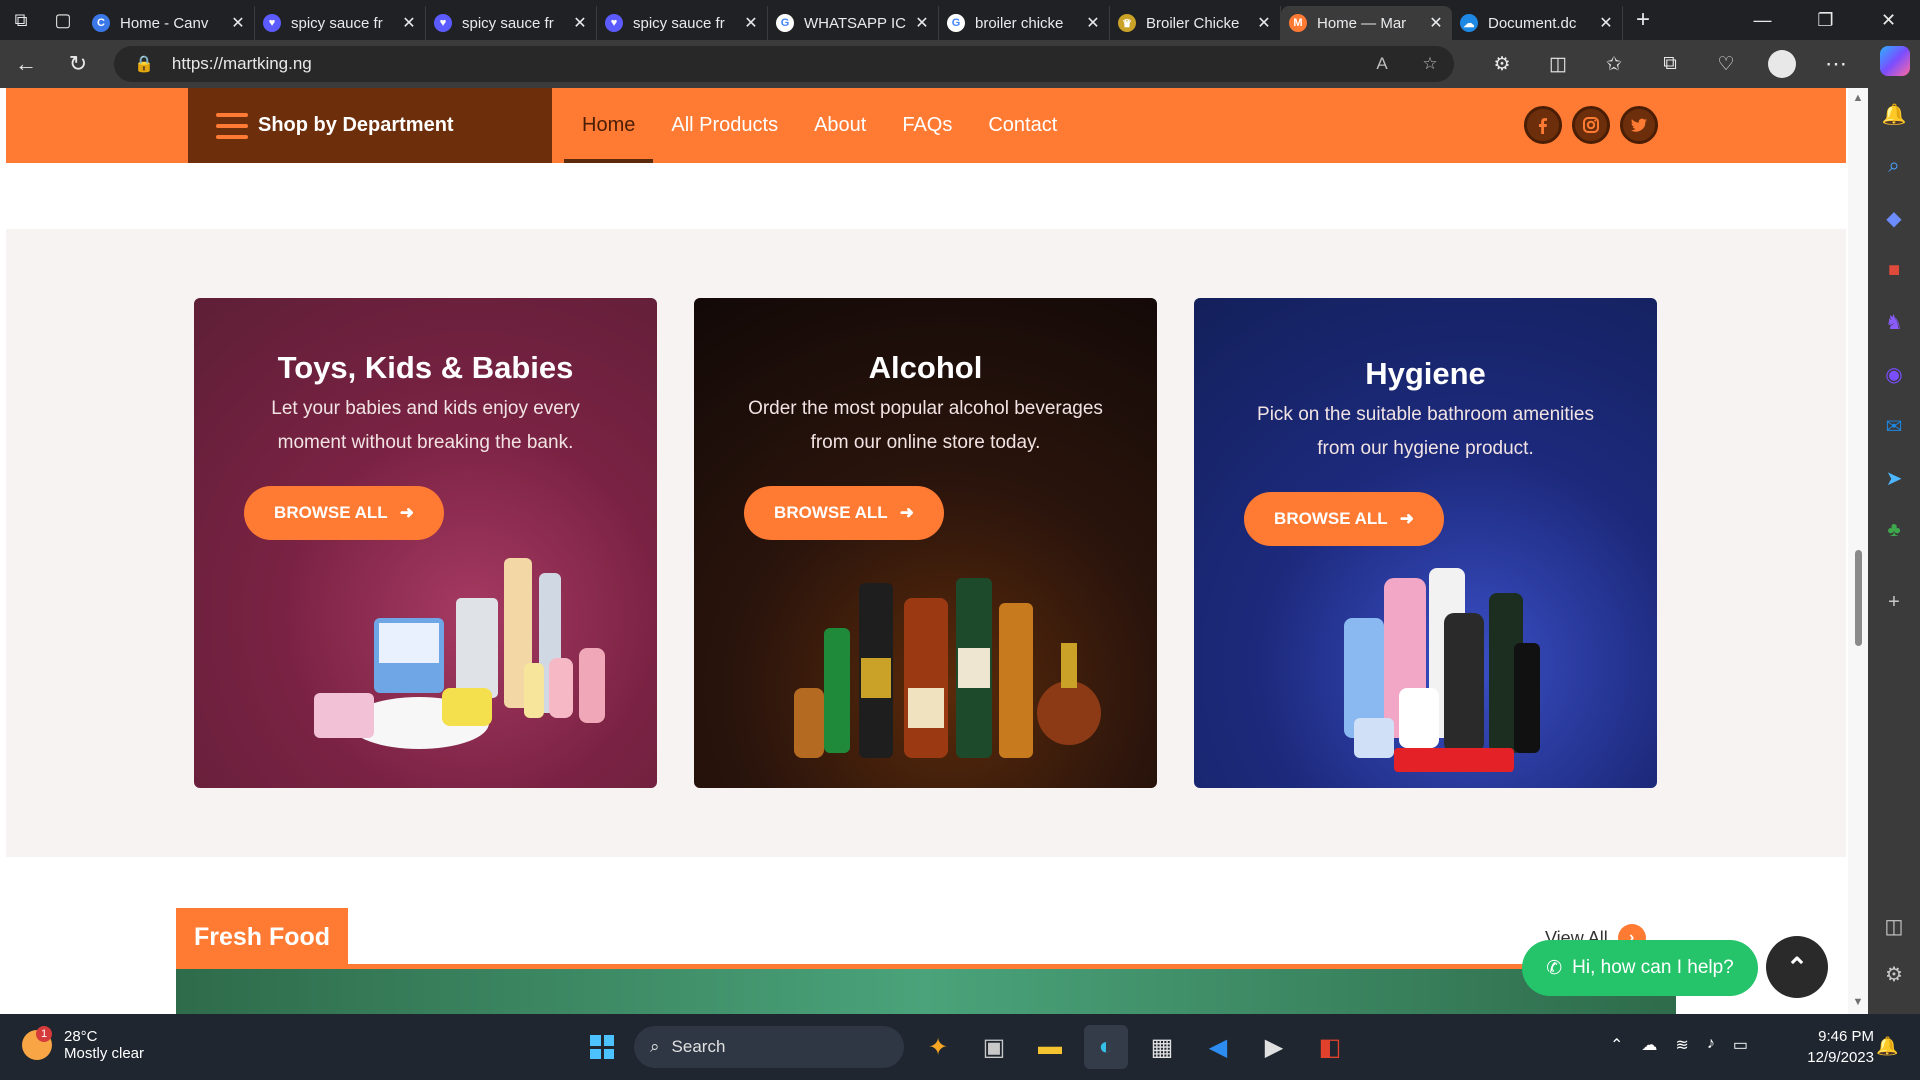 The width and height of the screenshot is (1920, 1080). What do you see at coordinates (1894, 530) in the screenshot?
I see `tree-icon: ♣` at bounding box center [1894, 530].